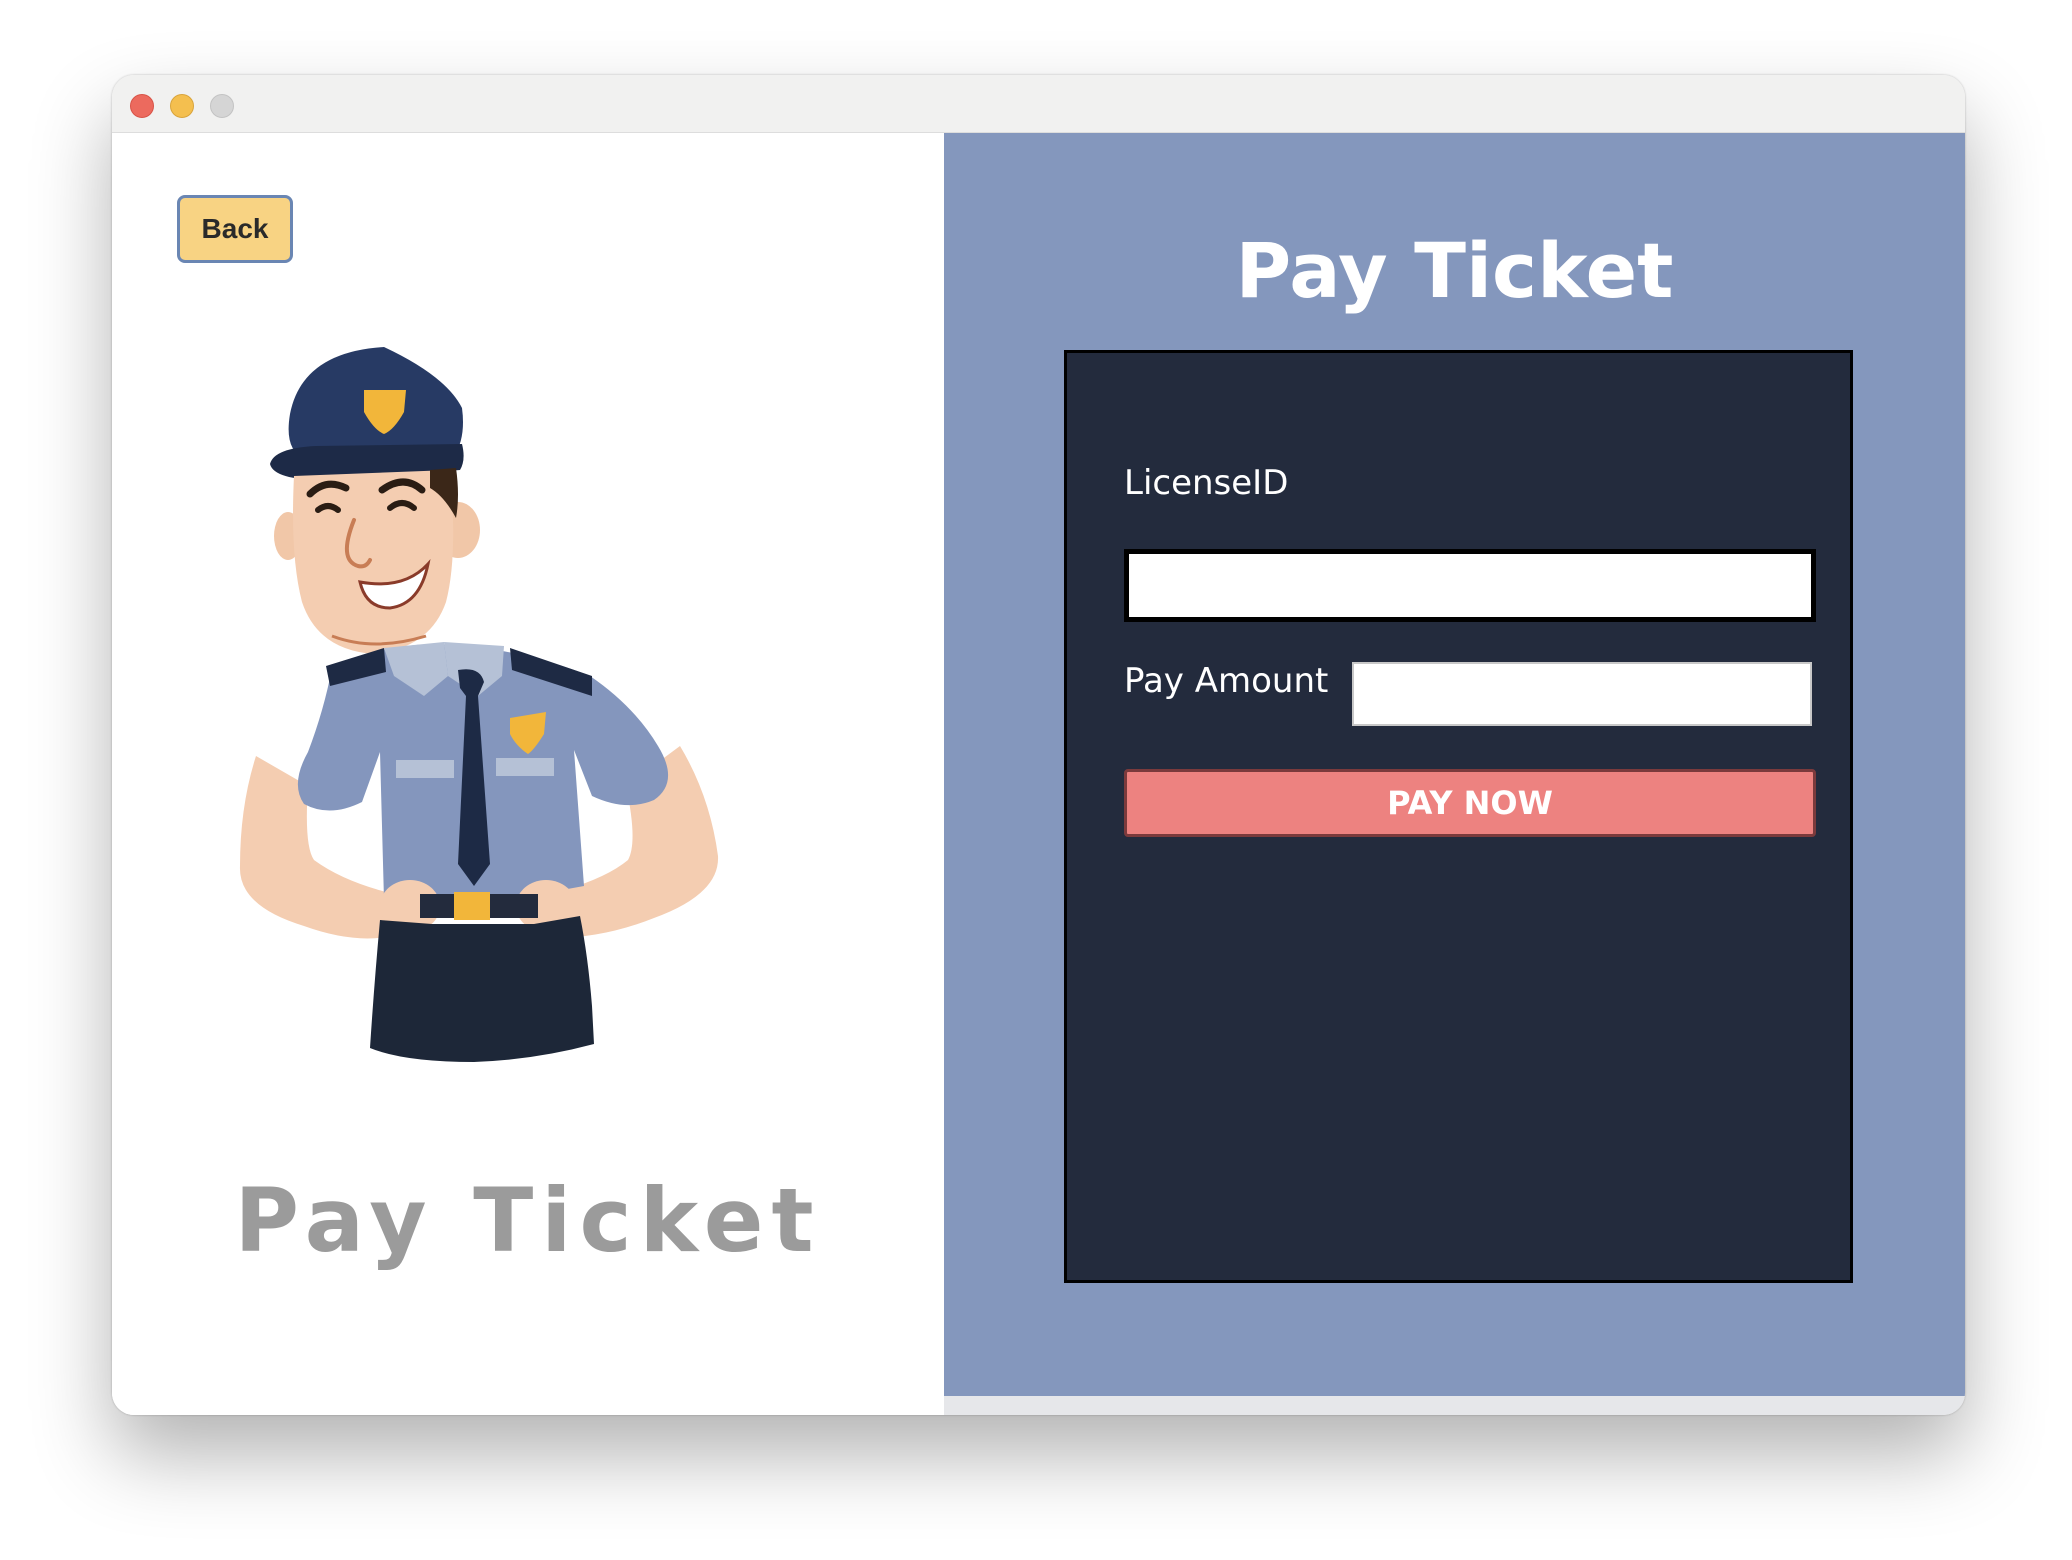 The image size is (2072, 1560). I want to click on pay-amount-label: Pay Amount, so click(1226, 681).